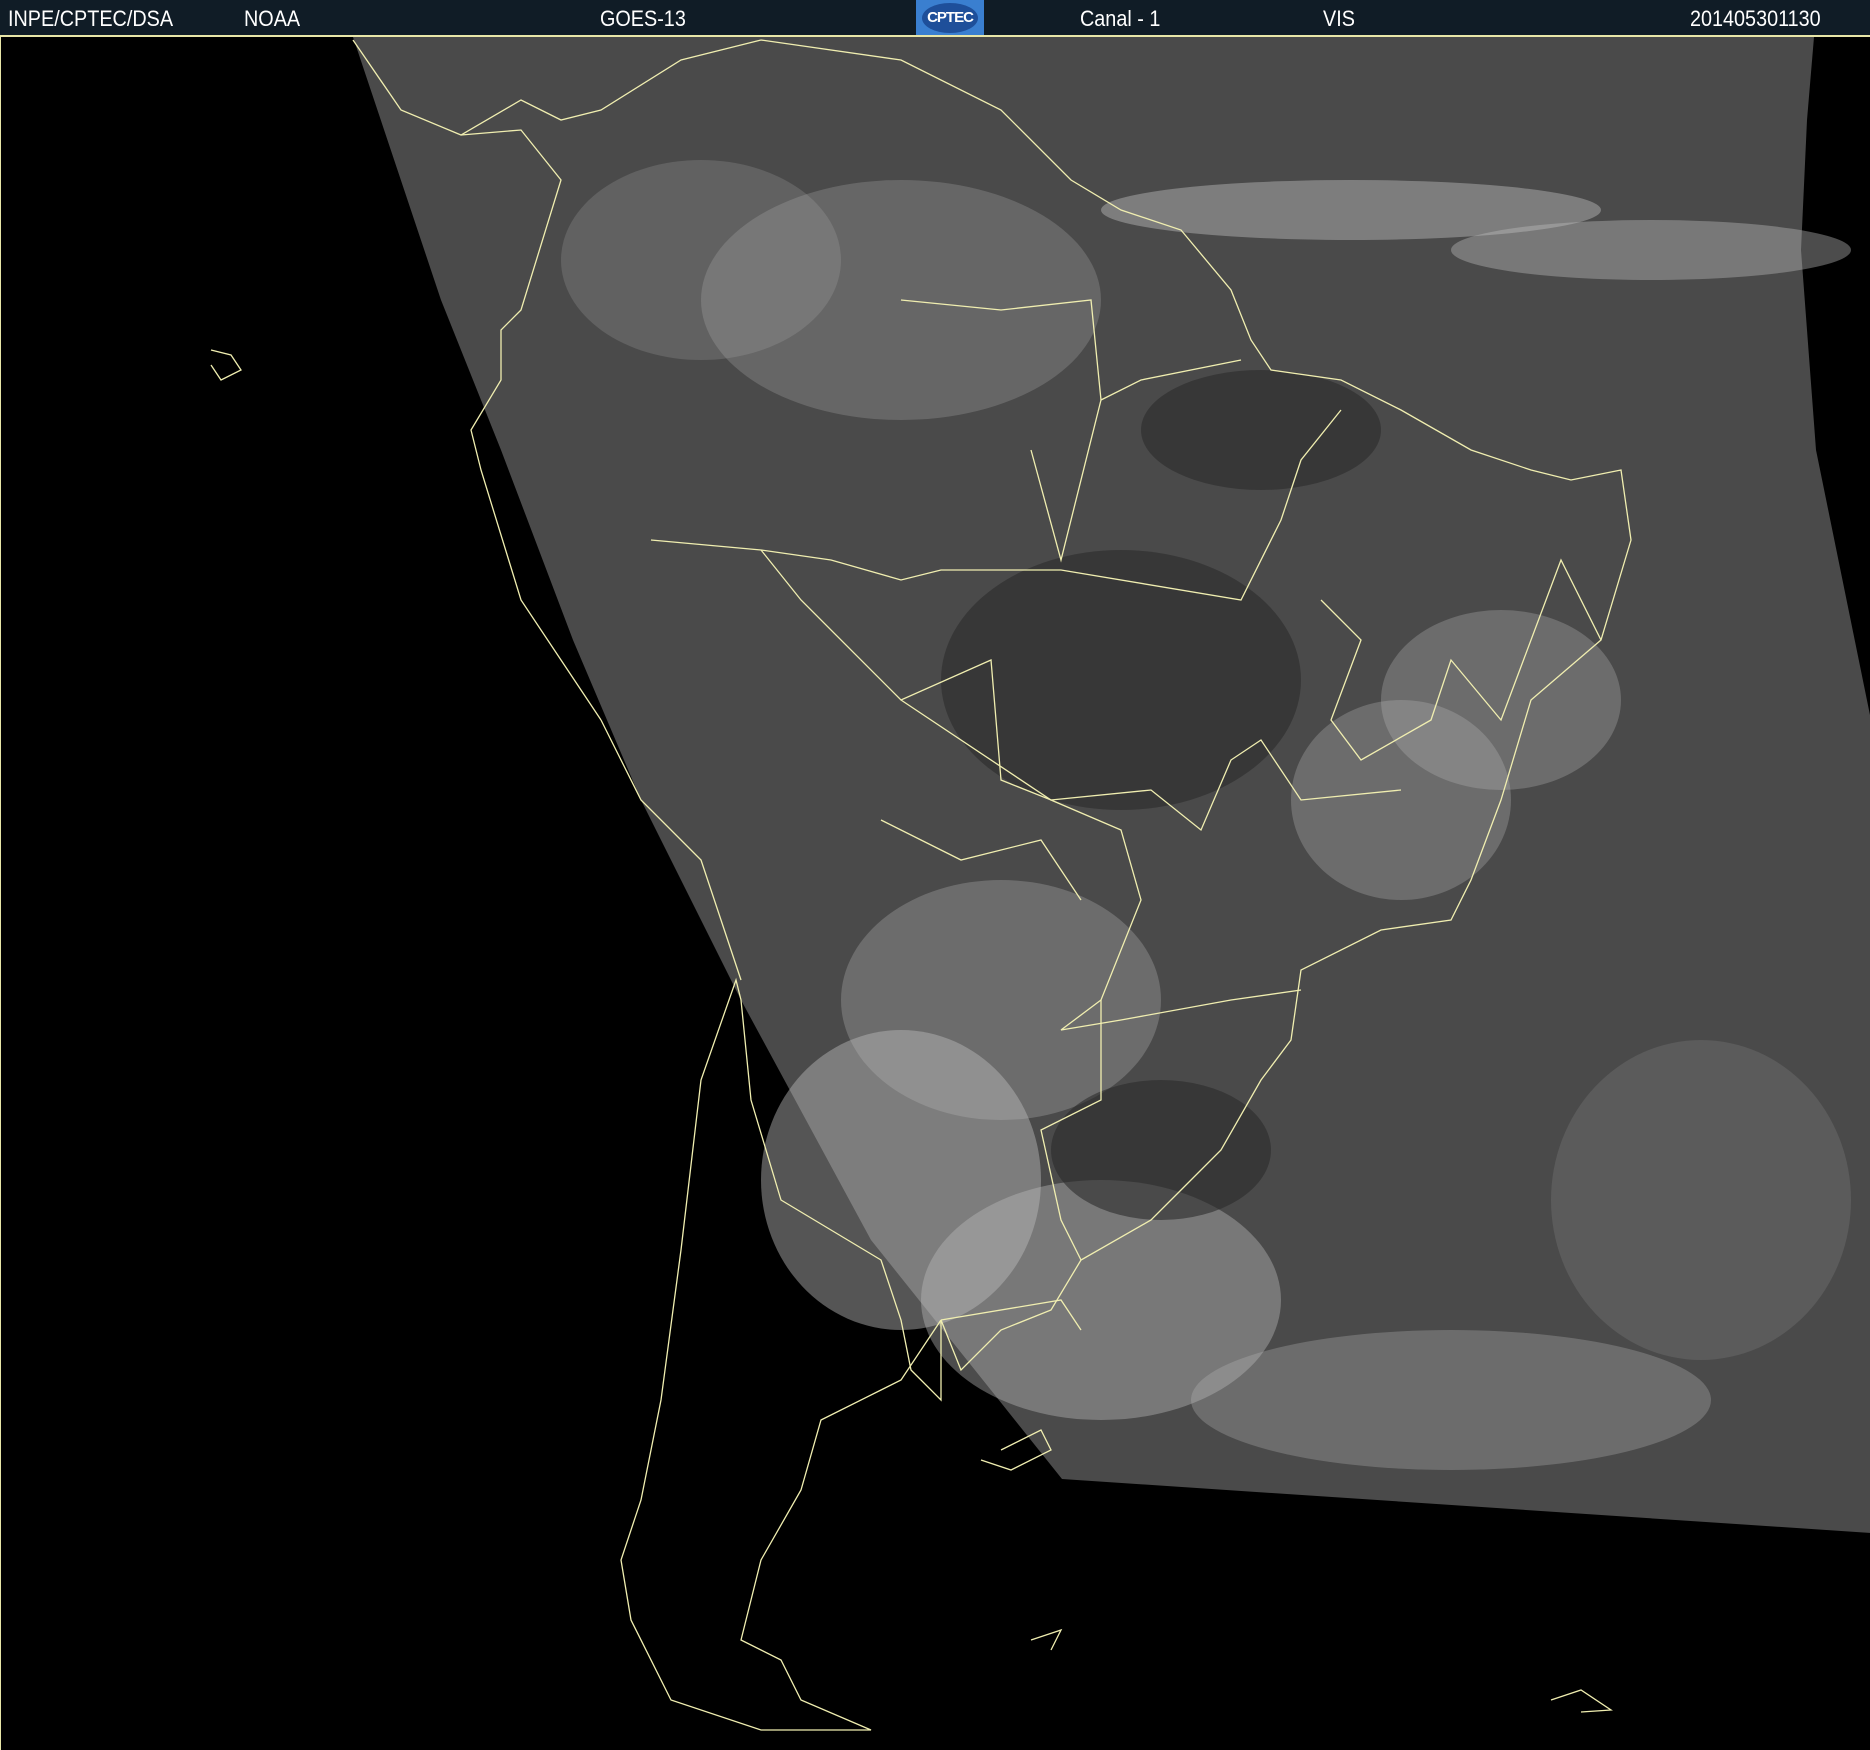 This screenshot has height=1750, width=1870. What do you see at coordinates (272, 18) in the screenshot?
I see `agency-label: NOAA` at bounding box center [272, 18].